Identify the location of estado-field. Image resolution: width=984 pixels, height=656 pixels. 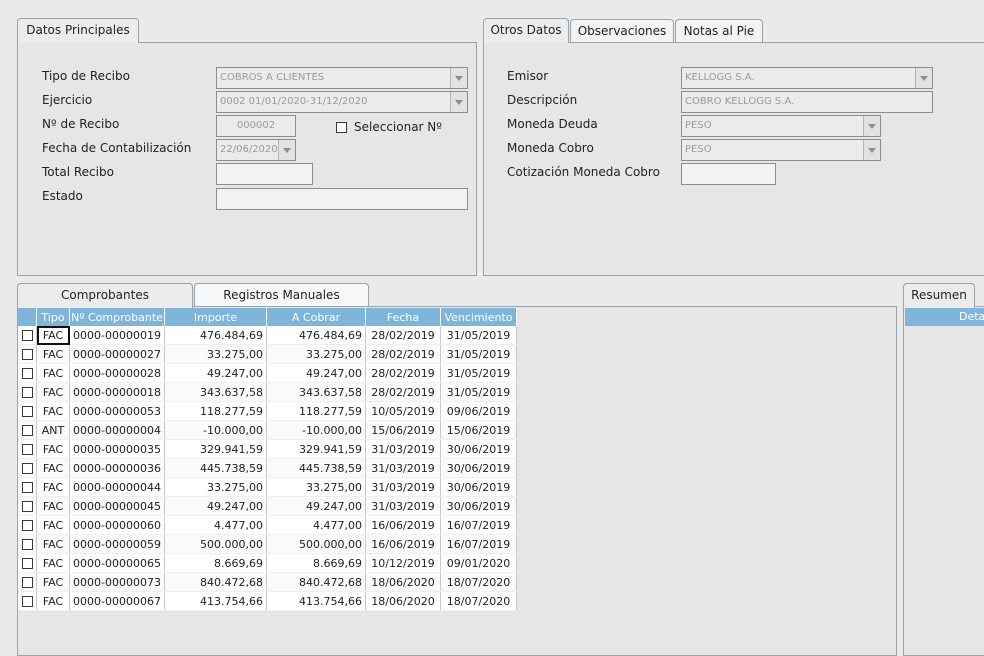
(342, 199).